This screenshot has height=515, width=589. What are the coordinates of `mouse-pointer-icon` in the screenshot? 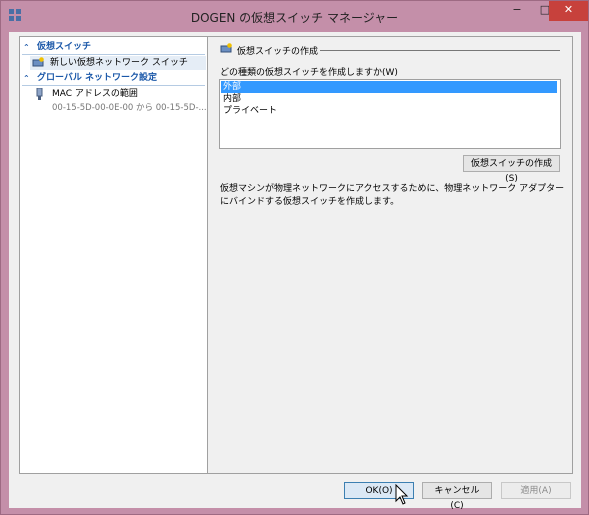 It's located at (402, 494).